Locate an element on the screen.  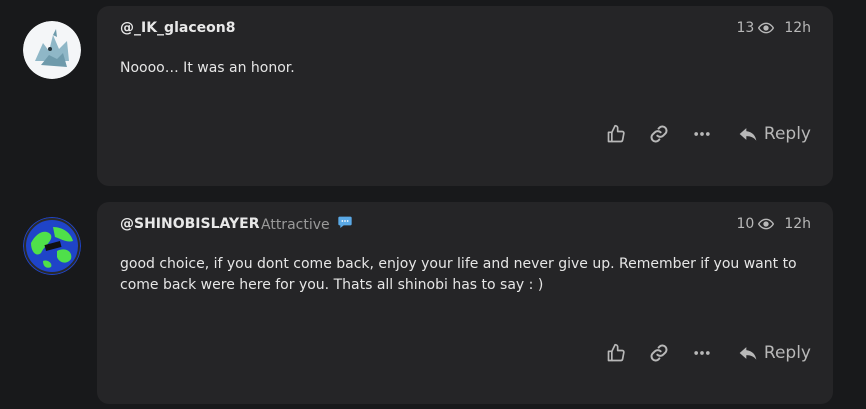
username: @_IK_glaceon8 is located at coordinates (177, 28).